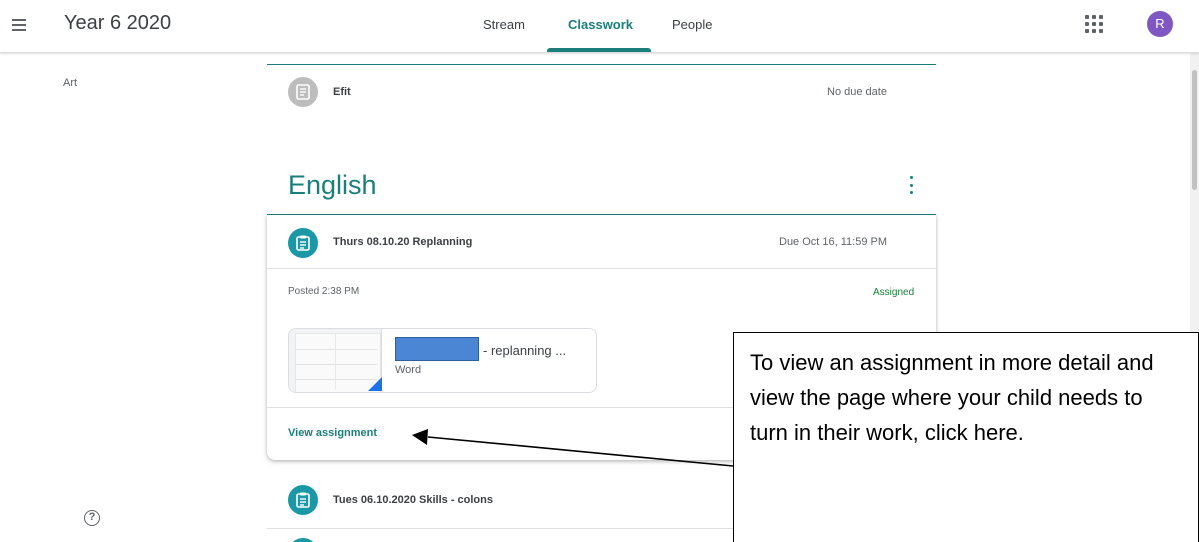 The height and width of the screenshot is (542, 1199). What do you see at coordinates (375, 384) in the screenshot?
I see `word-file-icon` at bounding box center [375, 384].